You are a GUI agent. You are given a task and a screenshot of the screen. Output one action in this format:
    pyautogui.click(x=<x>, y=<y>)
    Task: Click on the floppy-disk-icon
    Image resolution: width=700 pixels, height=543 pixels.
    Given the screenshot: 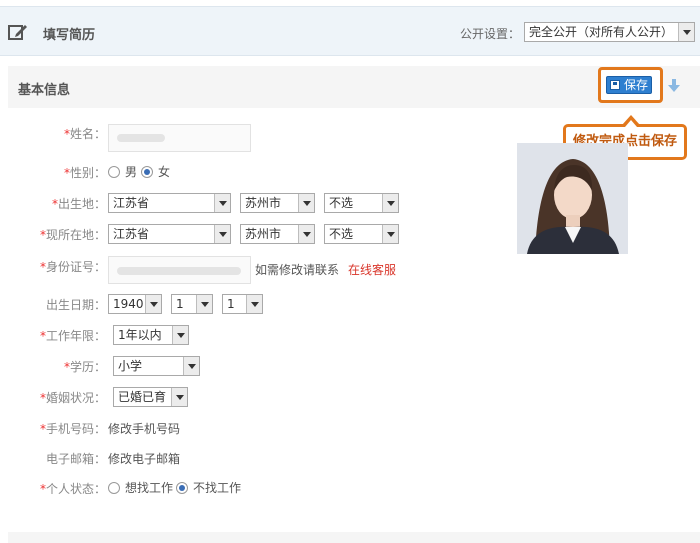 What is the action you would take?
    pyautogui.click(x=615, y=85)
    